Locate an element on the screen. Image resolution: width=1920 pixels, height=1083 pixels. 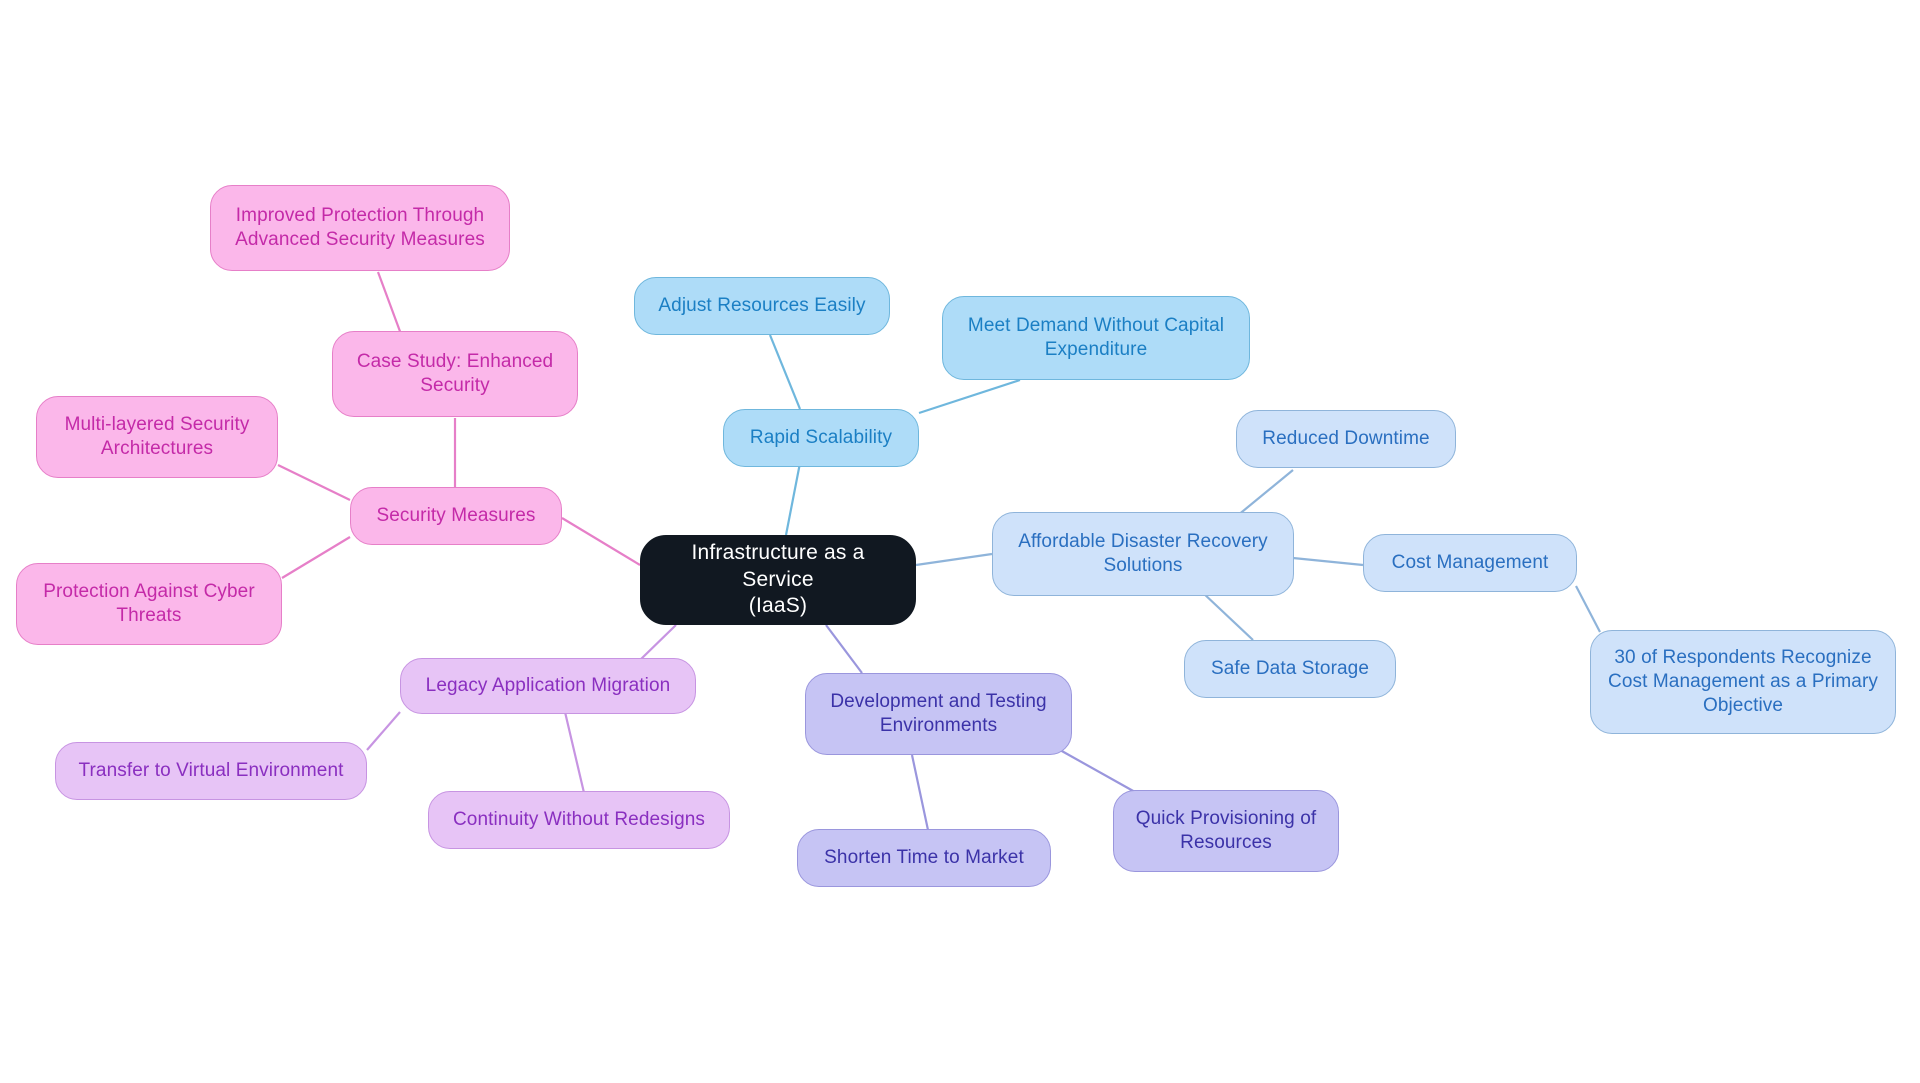
node-cost-management: Cost Management is located at coordinates (1470, 563).